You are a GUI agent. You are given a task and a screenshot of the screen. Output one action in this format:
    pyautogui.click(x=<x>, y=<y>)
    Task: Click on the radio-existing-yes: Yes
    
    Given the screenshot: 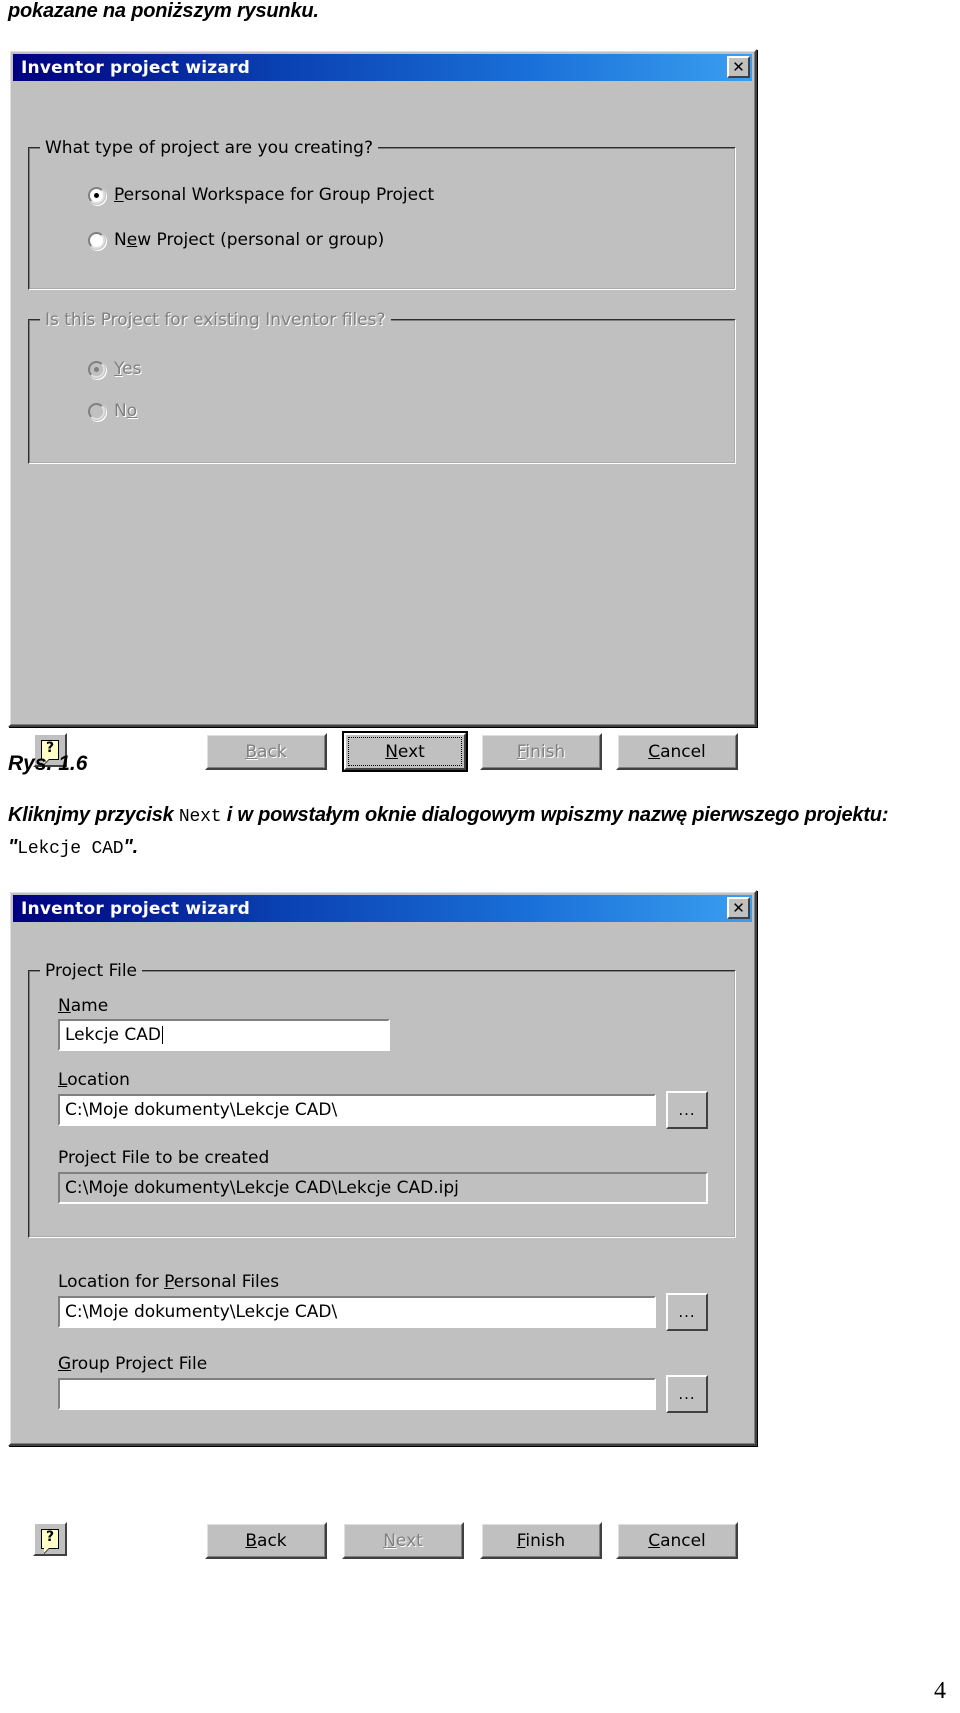 What is the action you would take?
    pyautogui.click(x=114, y=369)
    